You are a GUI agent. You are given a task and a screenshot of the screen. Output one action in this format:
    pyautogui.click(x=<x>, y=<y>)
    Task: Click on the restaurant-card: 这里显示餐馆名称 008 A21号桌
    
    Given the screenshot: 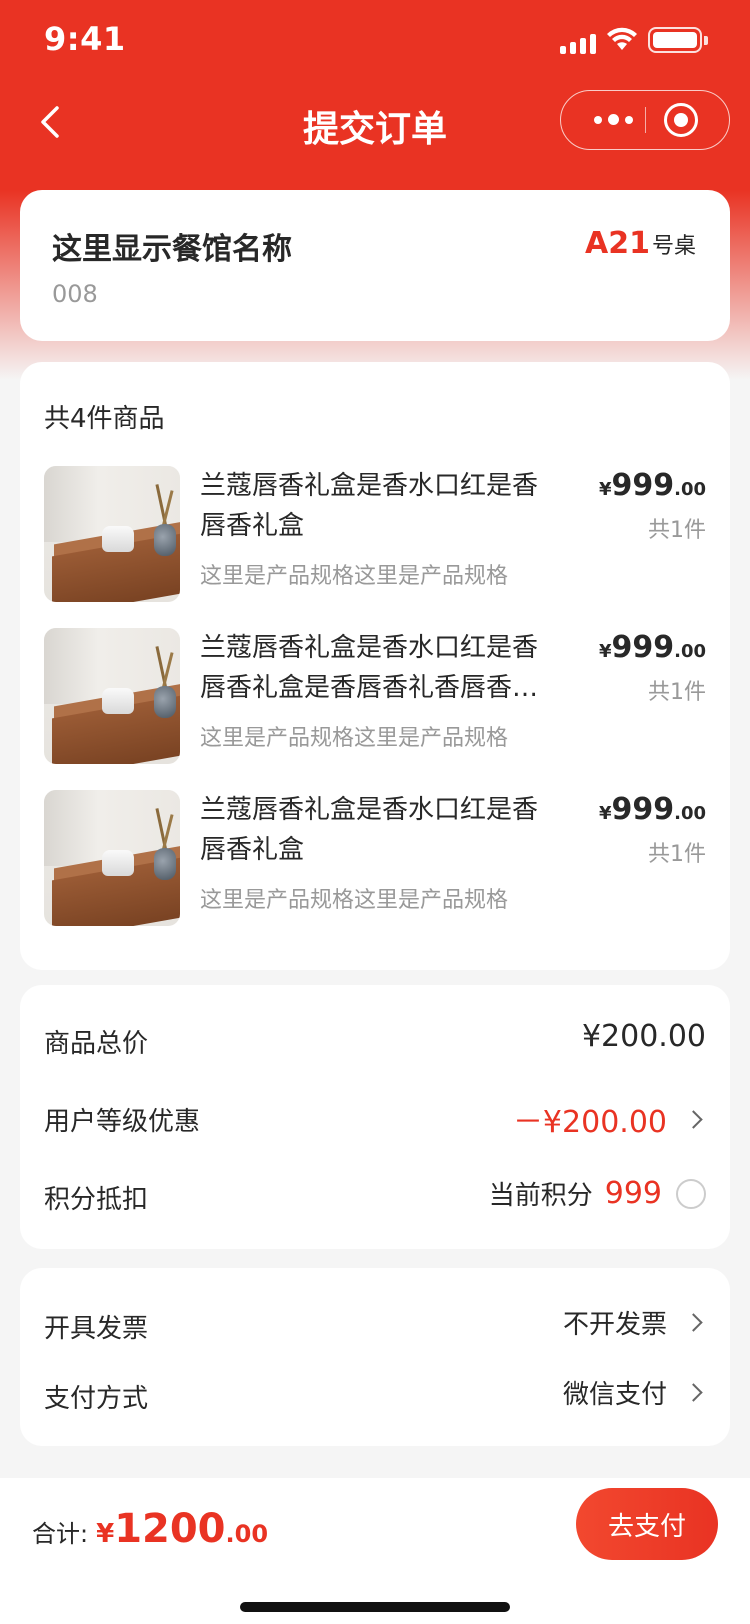 What is the action you would take?
    pyautogui.click(x=375, y=265)
    